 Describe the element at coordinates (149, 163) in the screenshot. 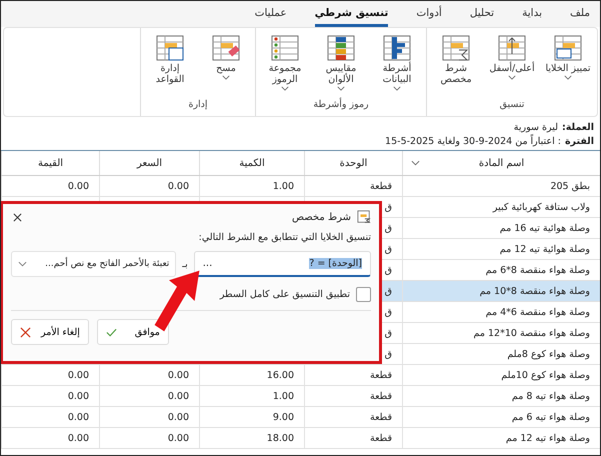

I see `column-header: السعر` at that location.